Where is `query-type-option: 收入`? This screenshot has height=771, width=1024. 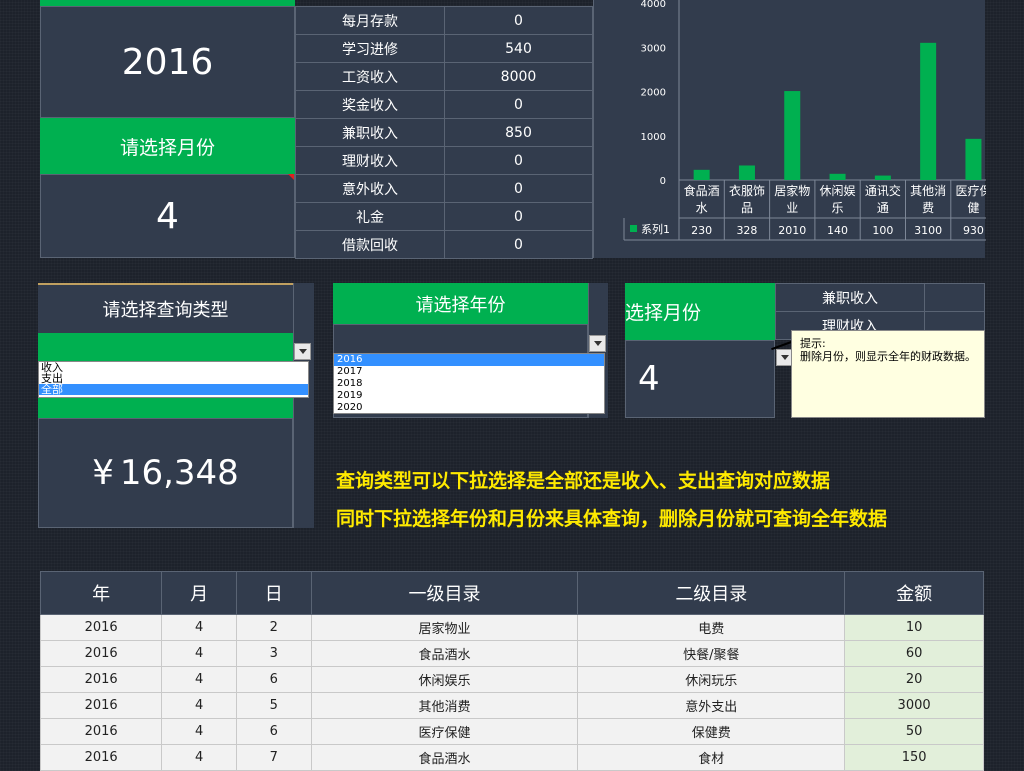
query-type-option: 收入 is located at coordinates (173, 367).